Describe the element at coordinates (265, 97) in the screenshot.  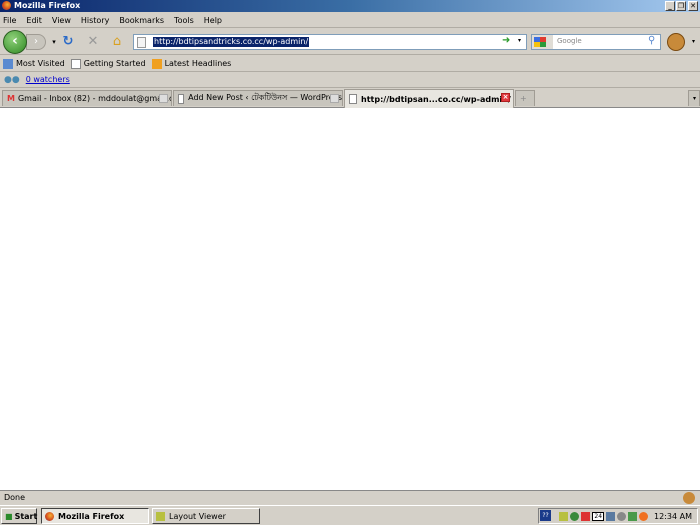
I see `tab-label: Add New Post ‹ টেকটিউনস — WordPress` at that location.